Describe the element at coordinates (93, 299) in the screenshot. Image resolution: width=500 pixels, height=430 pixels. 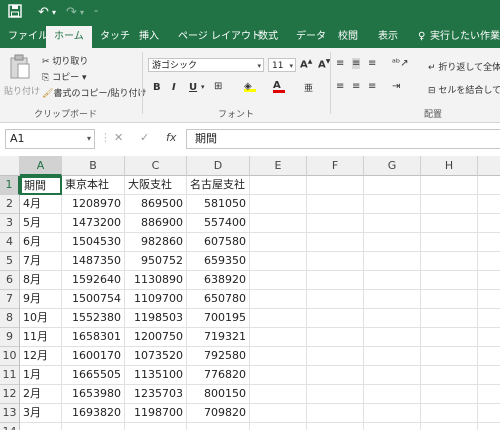
I see `table-cell: 1500754` at that location.